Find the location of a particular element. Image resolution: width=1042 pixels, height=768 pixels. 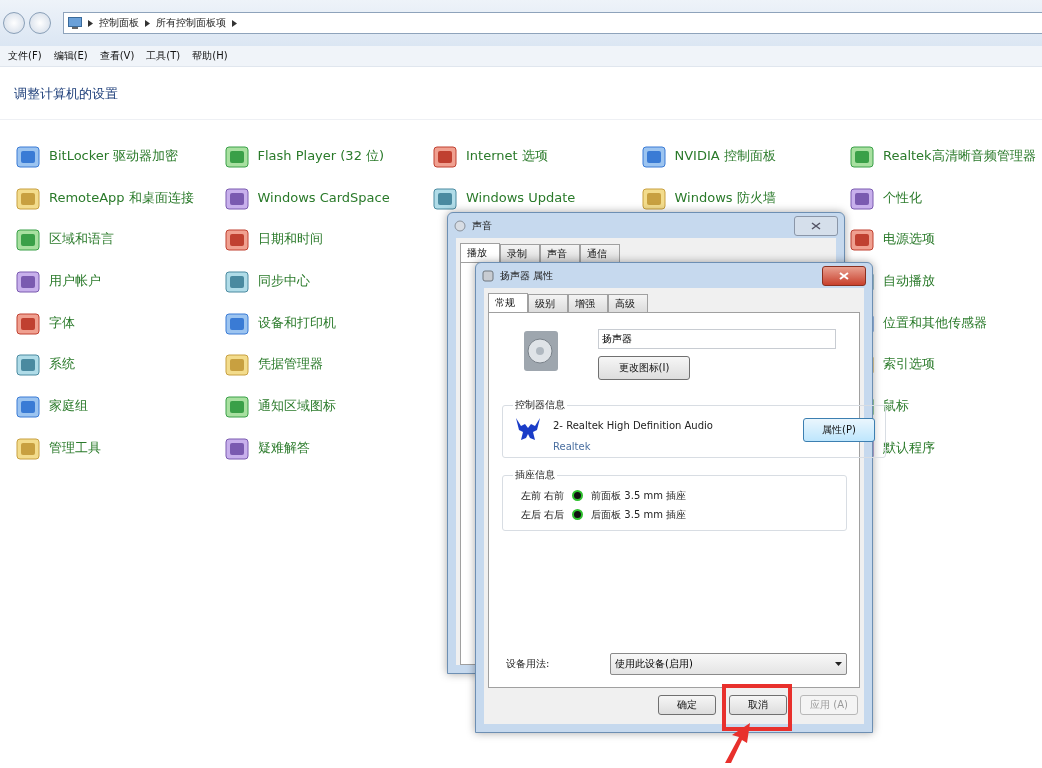

channel-label: 左前 右前 is located at coordinates (543, 495).